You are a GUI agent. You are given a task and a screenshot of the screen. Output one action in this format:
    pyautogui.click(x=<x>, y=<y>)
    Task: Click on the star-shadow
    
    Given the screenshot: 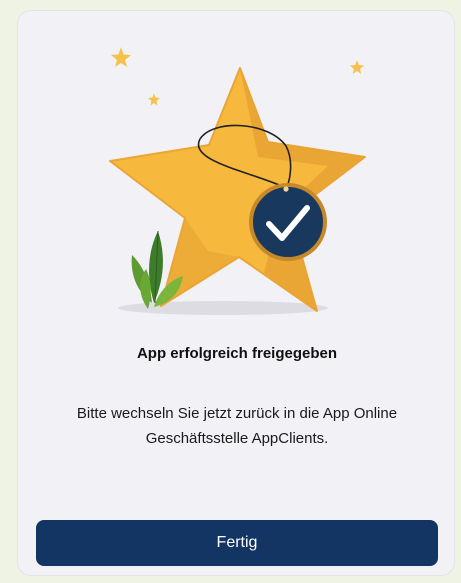 What is the action you would take?
    pyautogui.click(x=223, y=308)
    